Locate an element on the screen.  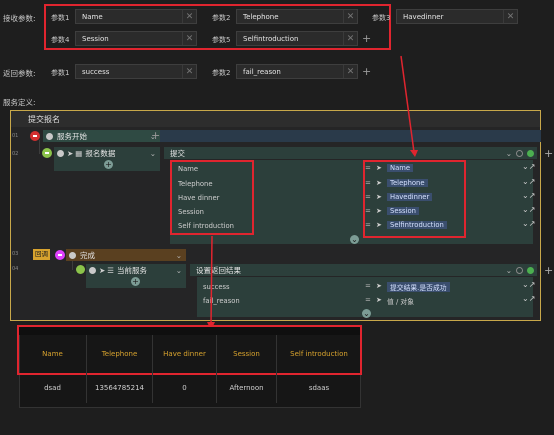
table-cell: dsad is located at coordinates (53, 388).